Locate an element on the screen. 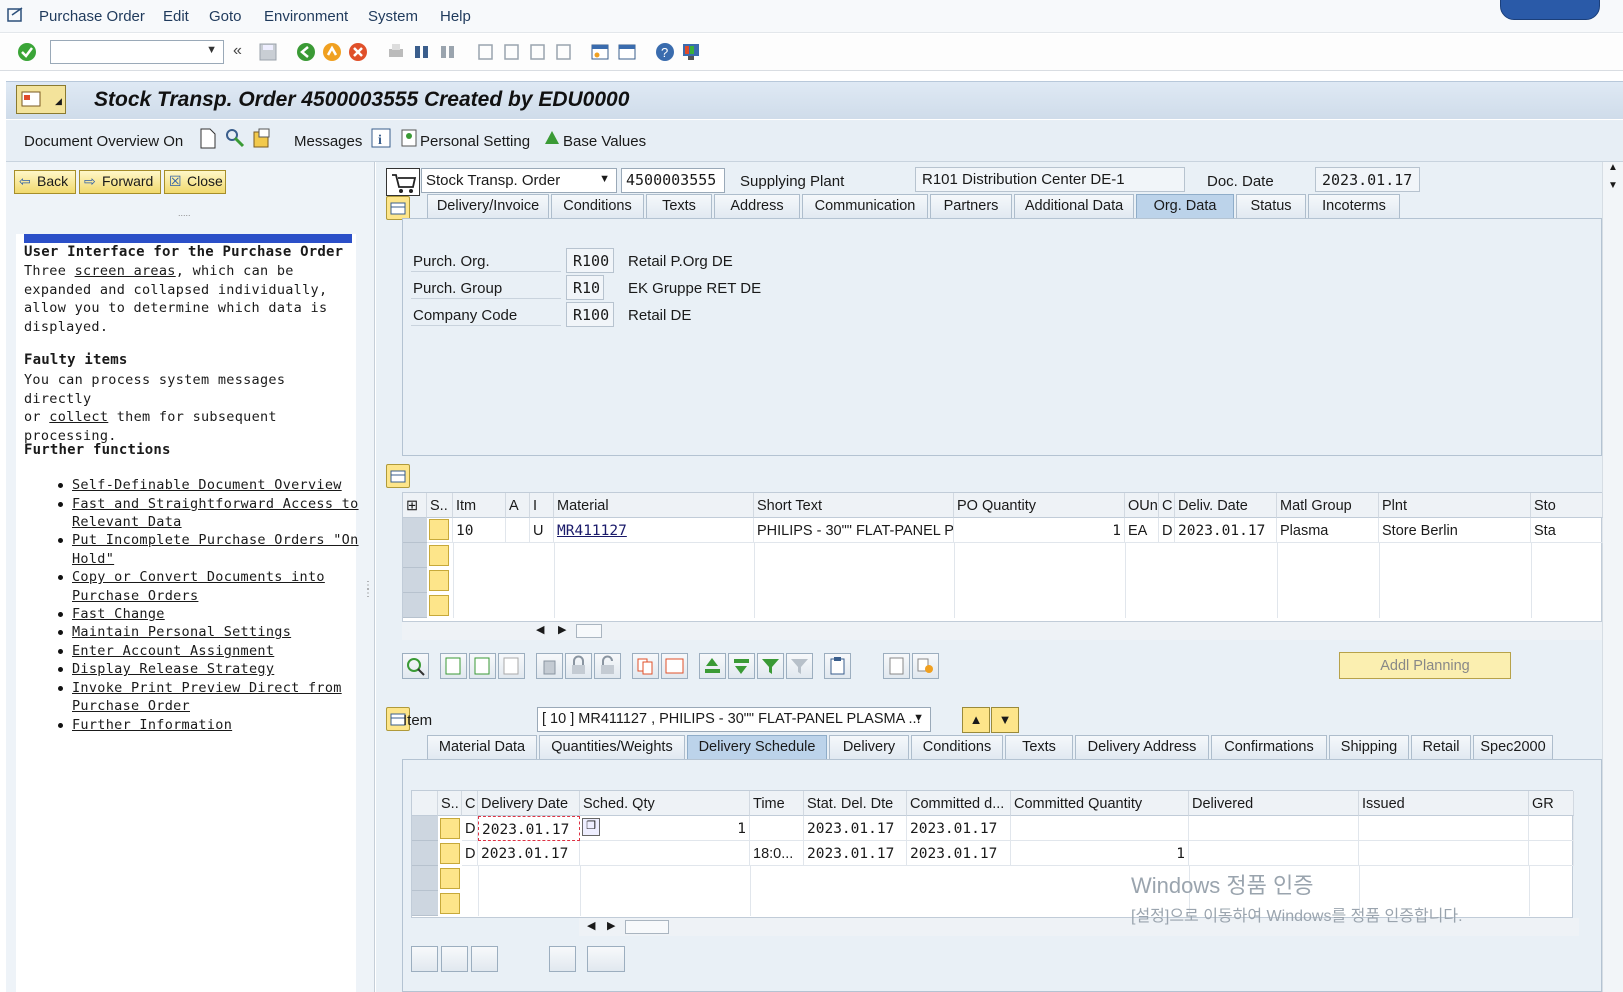  tab-item-texts: Texts is located at coordinates (1039, 747).